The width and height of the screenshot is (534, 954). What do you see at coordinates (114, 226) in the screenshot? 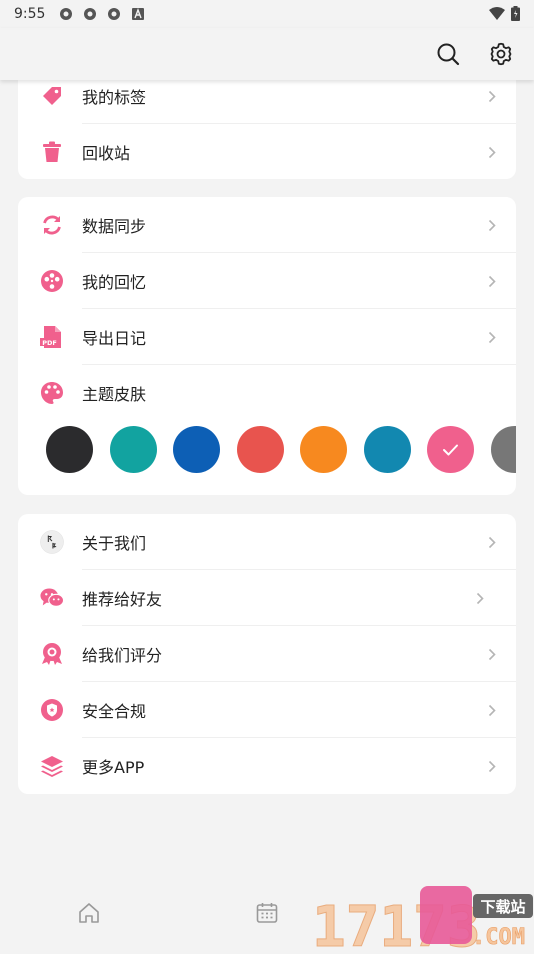
I see `menu-item-label: 数据同步` at bounding box center [114, 226].